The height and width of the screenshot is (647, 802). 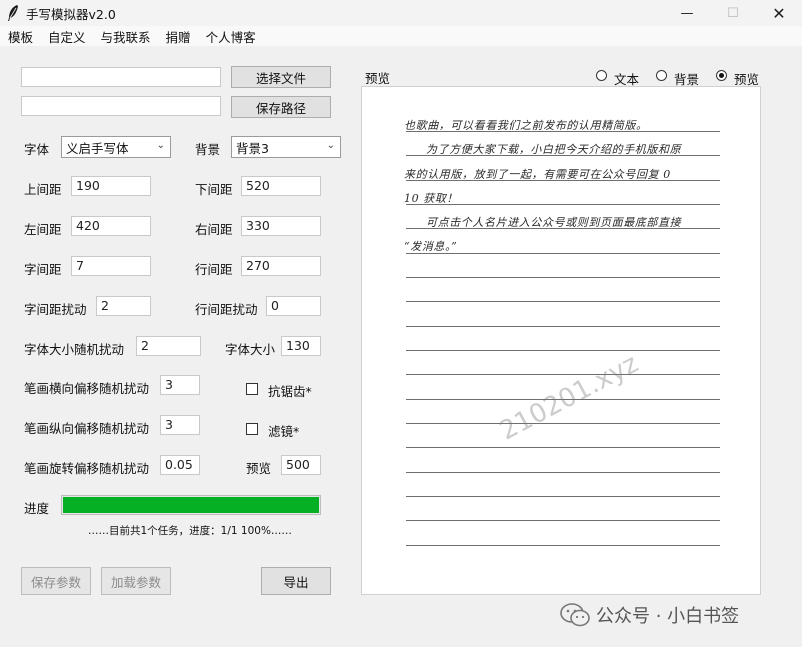 I want to click on save-params-button: 保存参数, so click(x=56, y=581).